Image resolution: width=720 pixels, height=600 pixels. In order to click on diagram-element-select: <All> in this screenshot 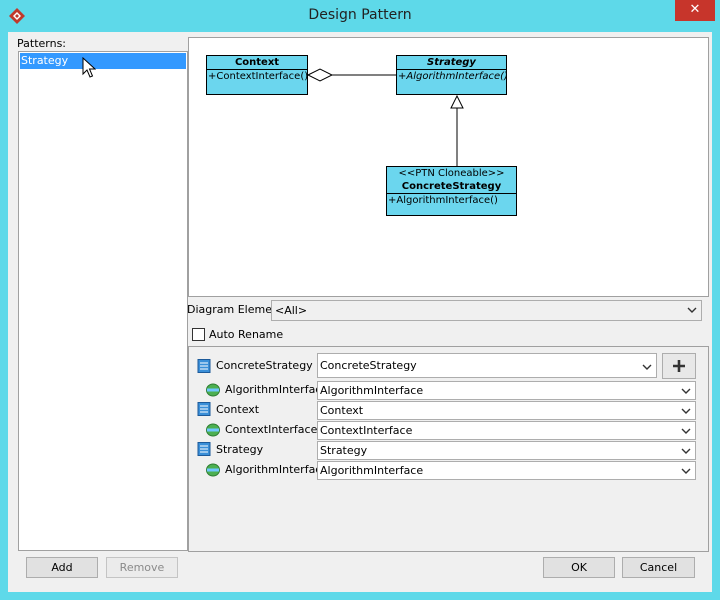, I will do `click(486, 310)`.